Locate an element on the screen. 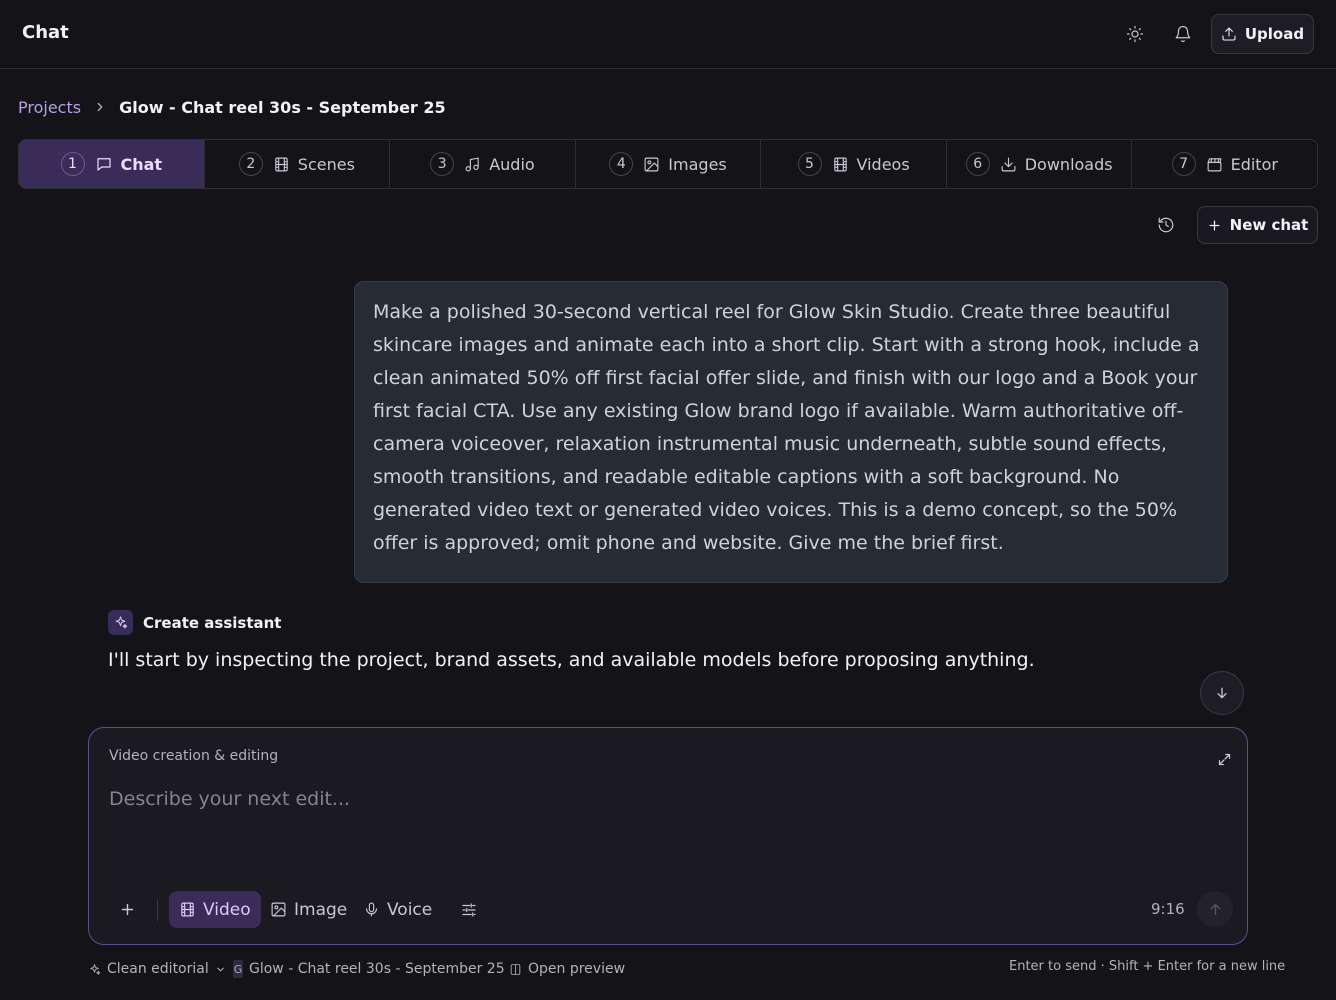 This screenshot has height=1000, width=1336. arrow-up-icon is located at coordinates (1215, 909).